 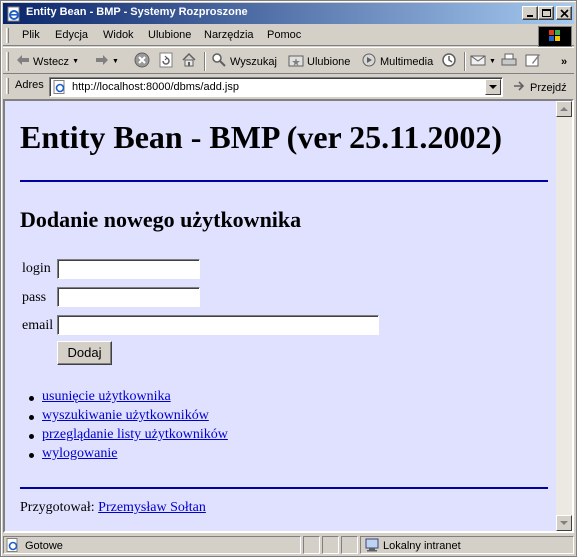 I want to click on menubar-grip, so click(x=7, y=35).